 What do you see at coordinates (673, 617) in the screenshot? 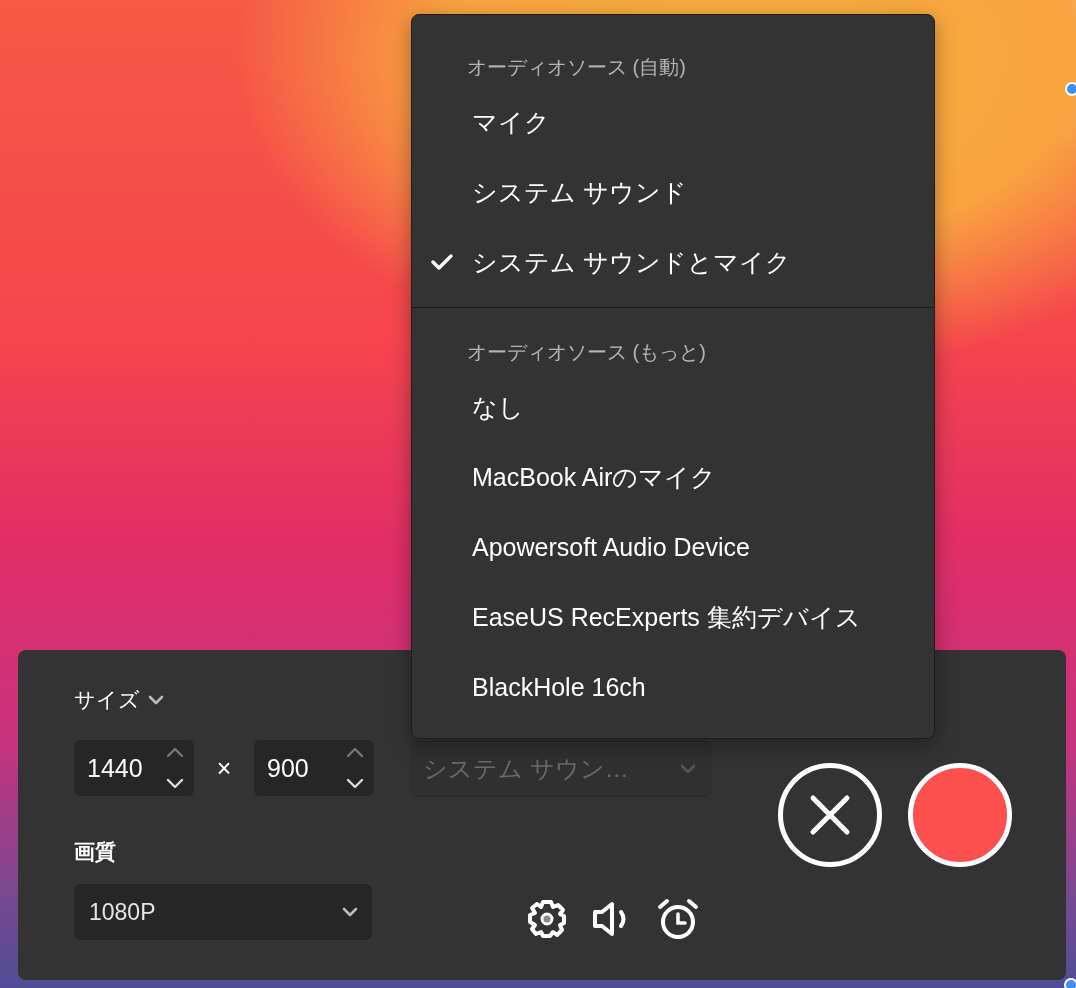
I see `menu-item: EaseUS RecExperts 集約デバイス` at bounding box center [673, 617].